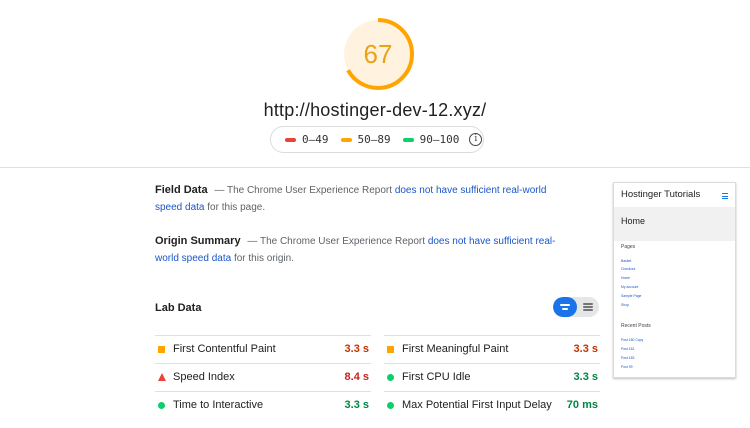 This screenshot has width=750, height=428. What do you see at coordinates (162, 377) in the screenshot?
I see `red-triangle-icon` at bounding box center [162, 377].